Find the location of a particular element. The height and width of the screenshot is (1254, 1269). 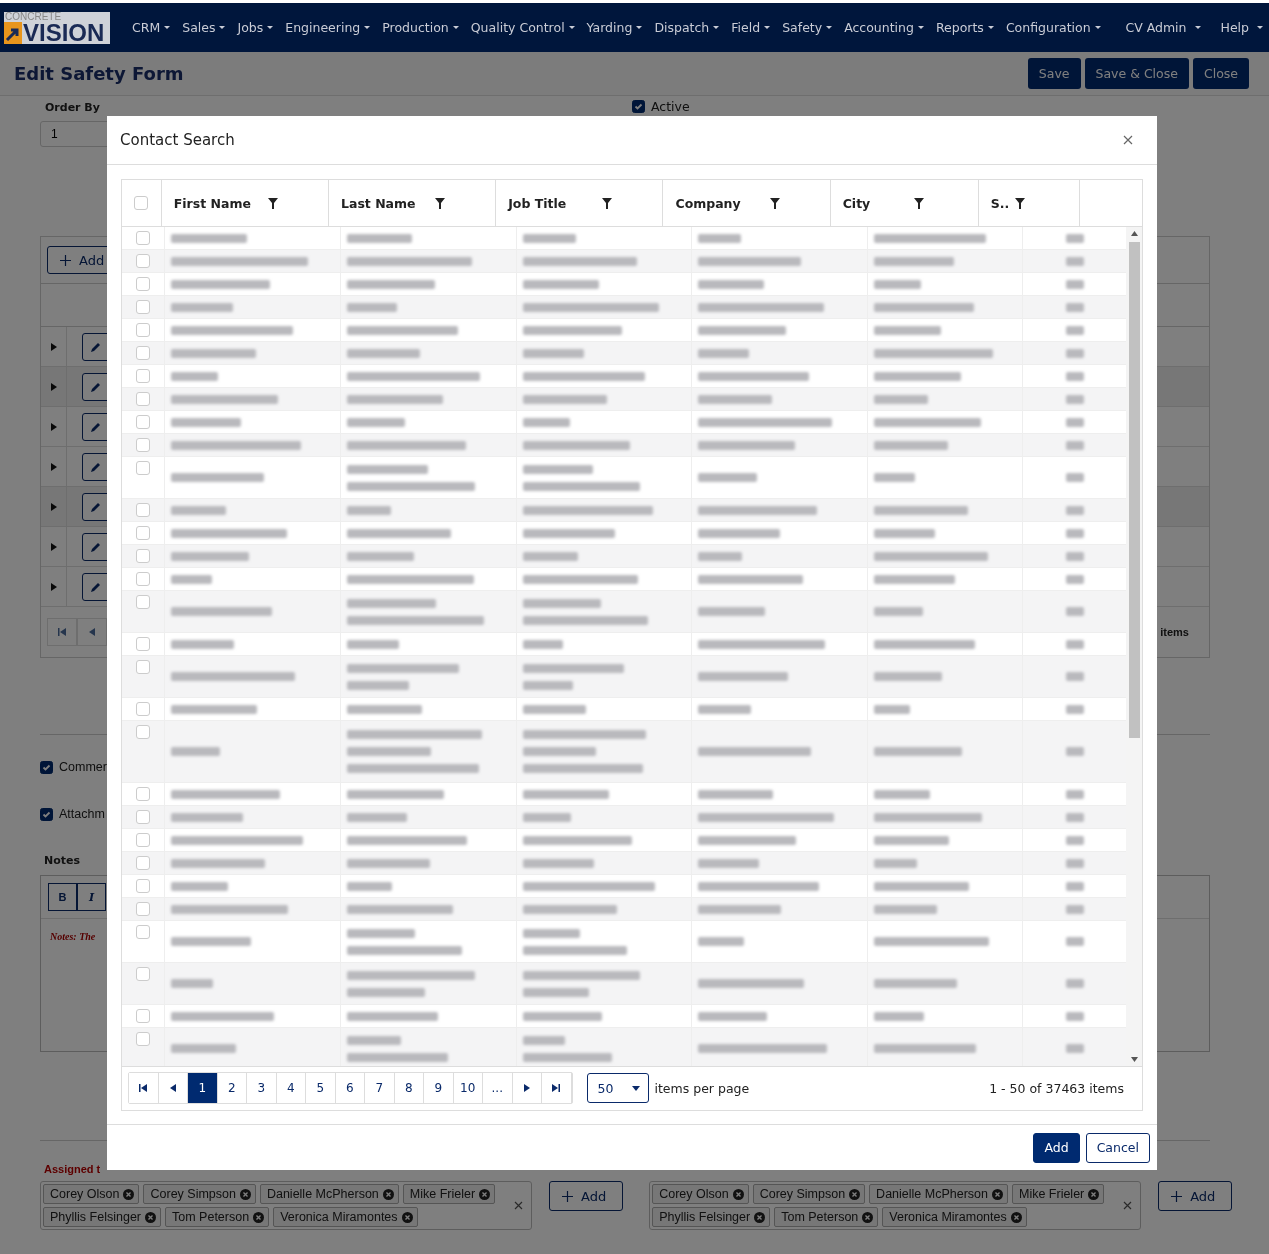

nav-menu: Field is located at coordinates (751, 27).